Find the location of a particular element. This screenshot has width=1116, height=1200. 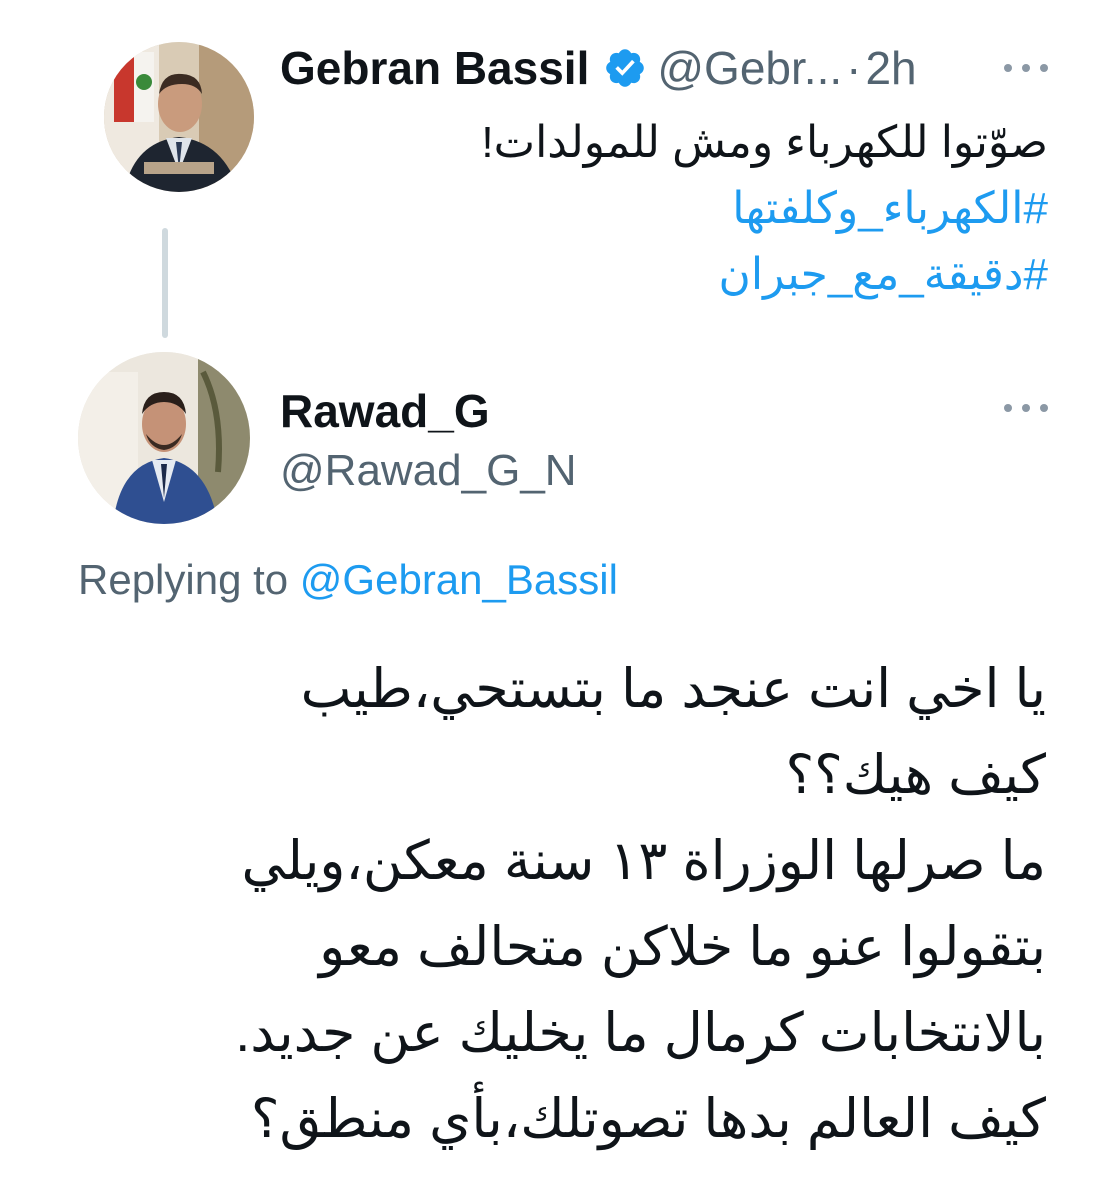

author-name: Gebran Bassil is located at coordinates (434, 68).